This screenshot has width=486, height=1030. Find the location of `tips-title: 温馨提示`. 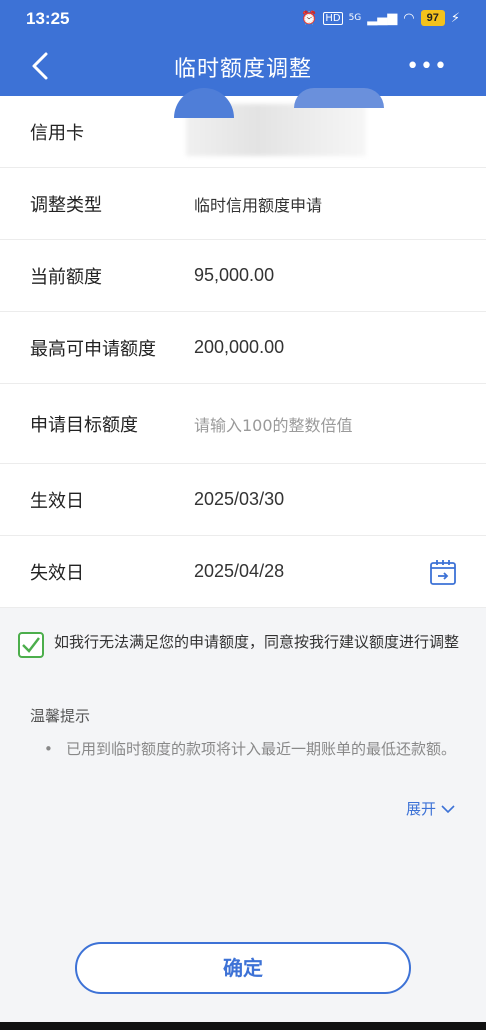

tips-title: 温馨提示 is located at coordinates (60, 716).